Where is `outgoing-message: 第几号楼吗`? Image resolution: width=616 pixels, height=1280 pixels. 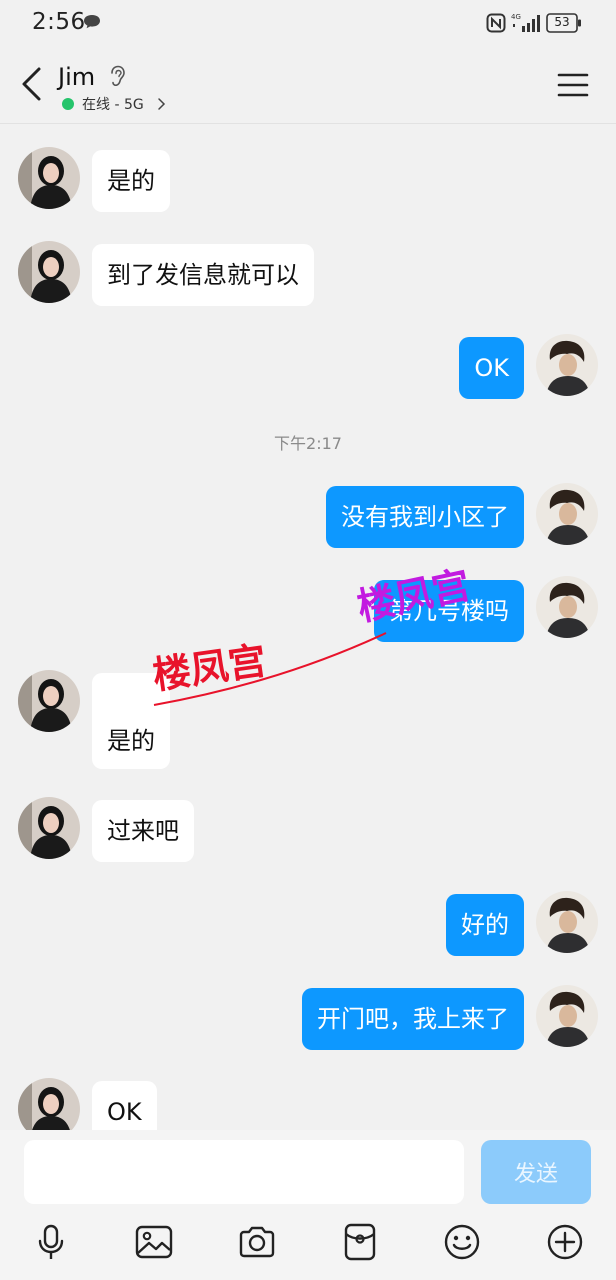
outgoing-message: 第几号楼吗 is located at coordinates (449, 611).